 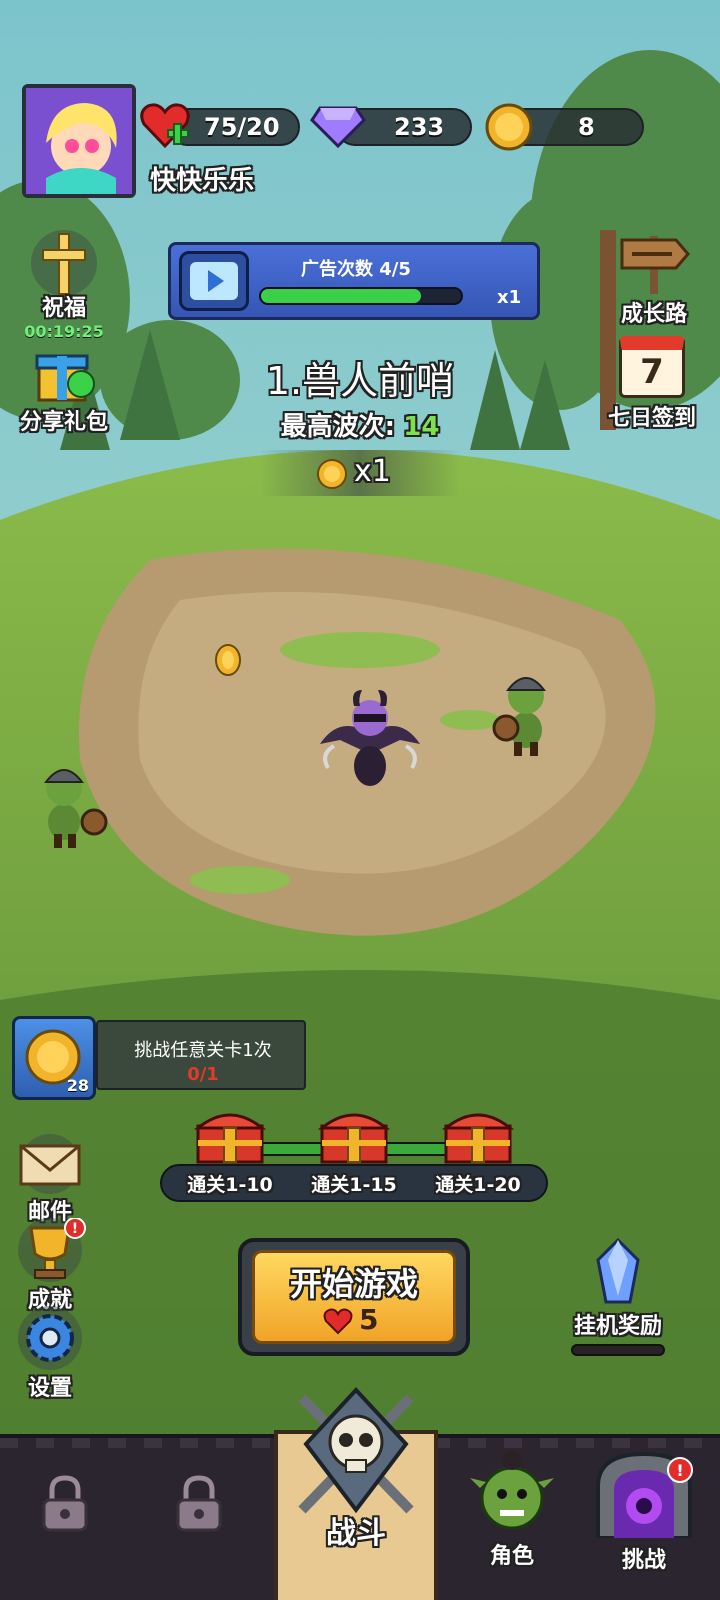 What do you see at coordinates (242, 127) in the screenshot?
I see `energy-value: 75/20` at bounding box center [242, 127].